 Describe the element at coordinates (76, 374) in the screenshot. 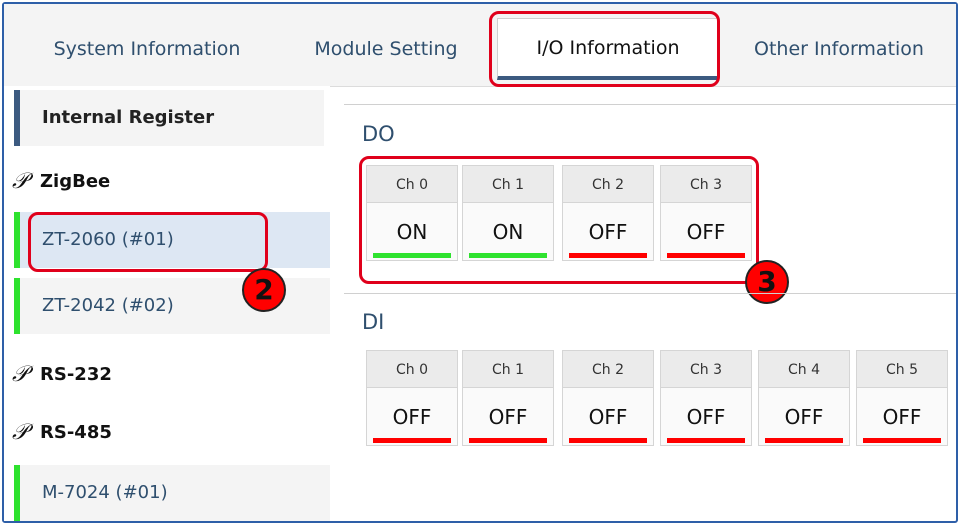

I see `sidebar-group-label: RS-232` at that location.